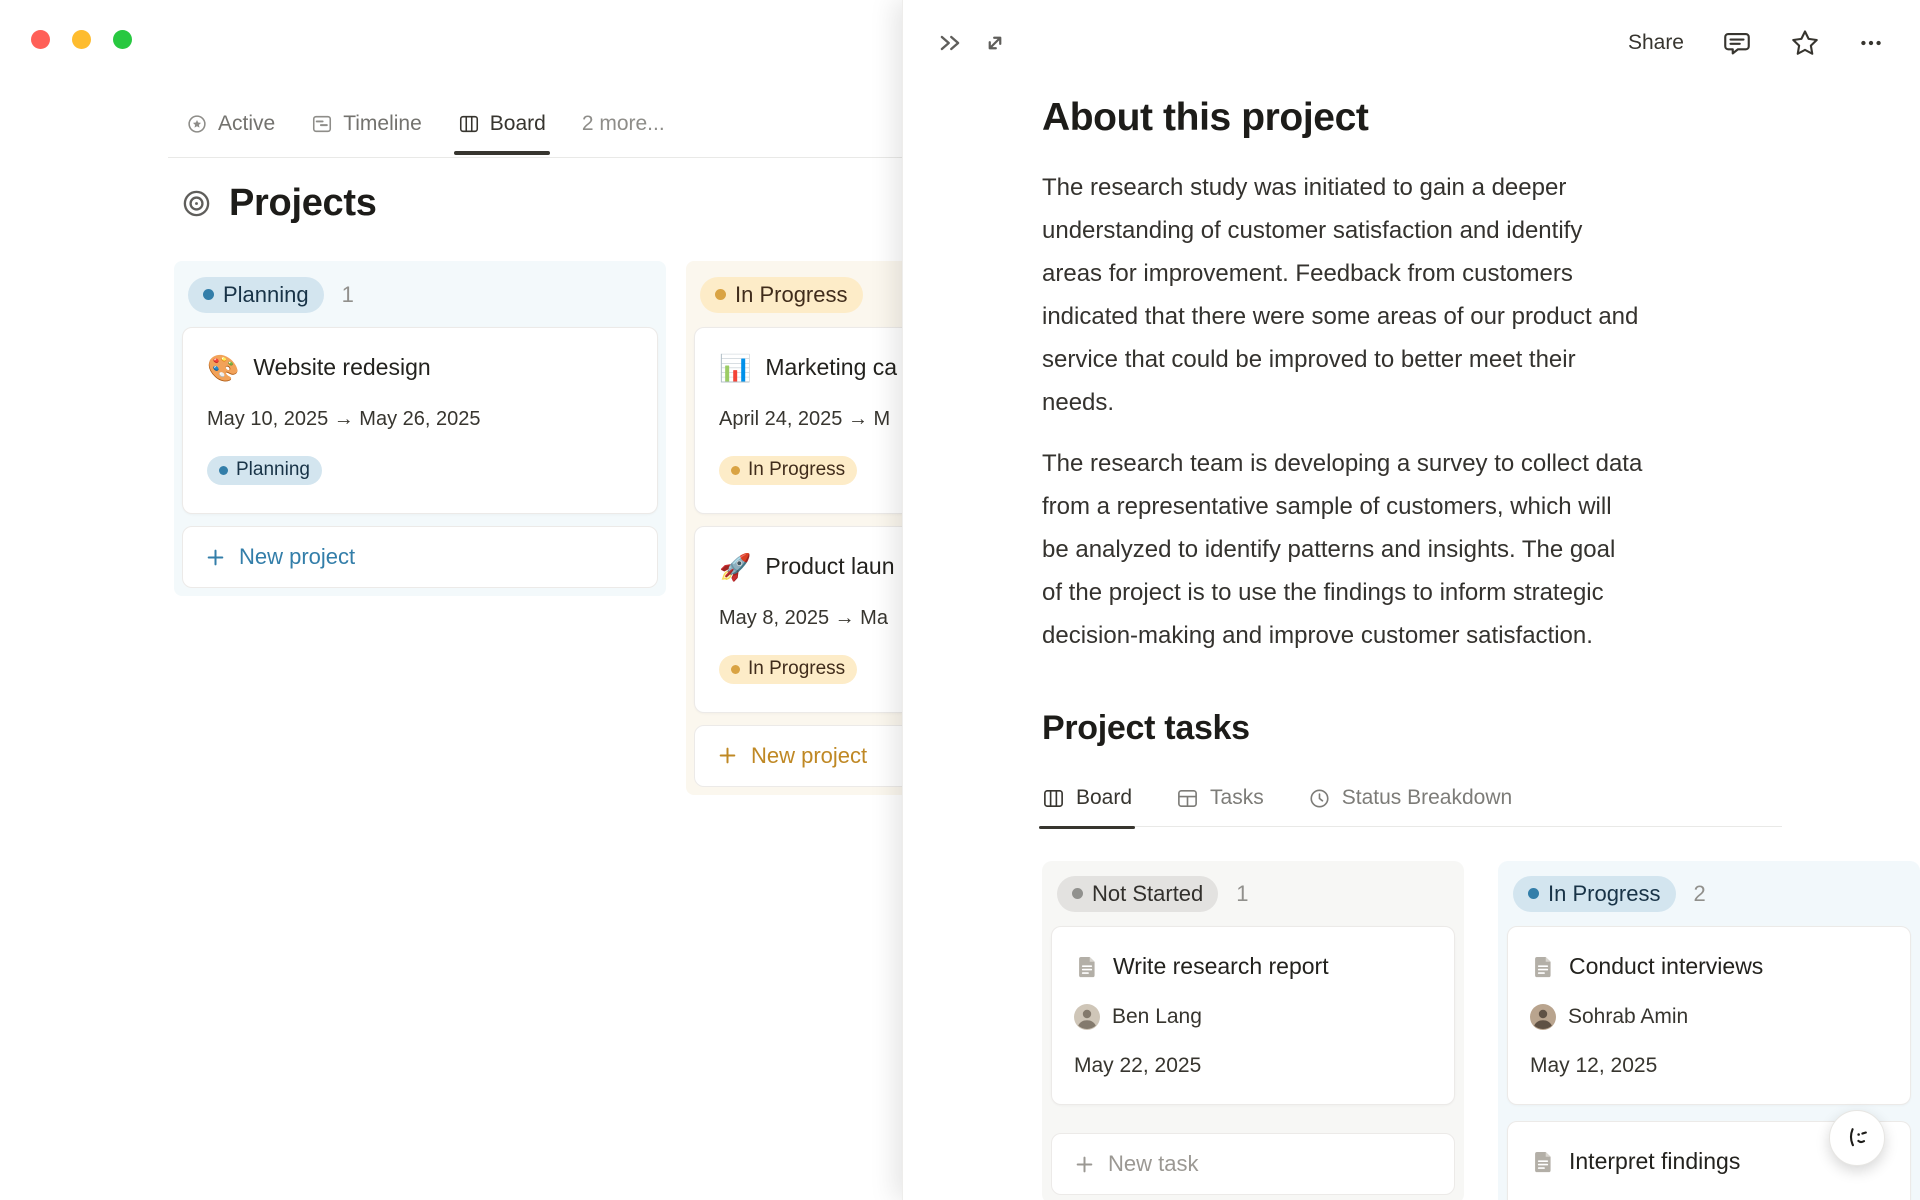 This screenshot has width=1920, height=1200. What do you see at coordinates (1655, 1161) in the screenshot?
I see `task-title: Interpret findings` at bounding box center [1655, 1161].